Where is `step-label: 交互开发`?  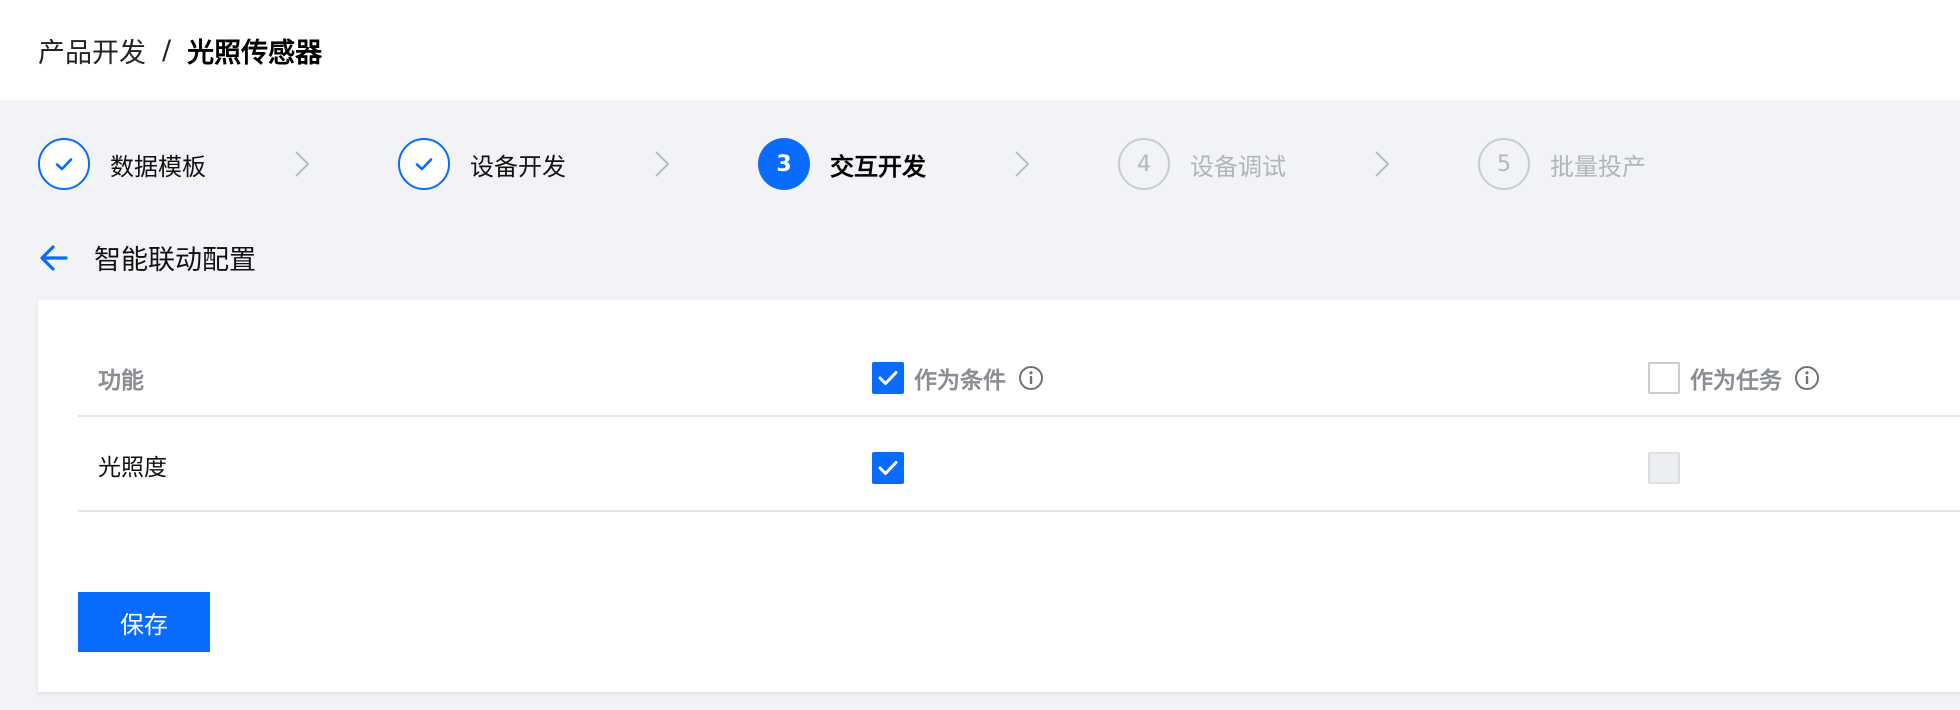 step-label: 交互开发 is located at coordinates (878, 166).